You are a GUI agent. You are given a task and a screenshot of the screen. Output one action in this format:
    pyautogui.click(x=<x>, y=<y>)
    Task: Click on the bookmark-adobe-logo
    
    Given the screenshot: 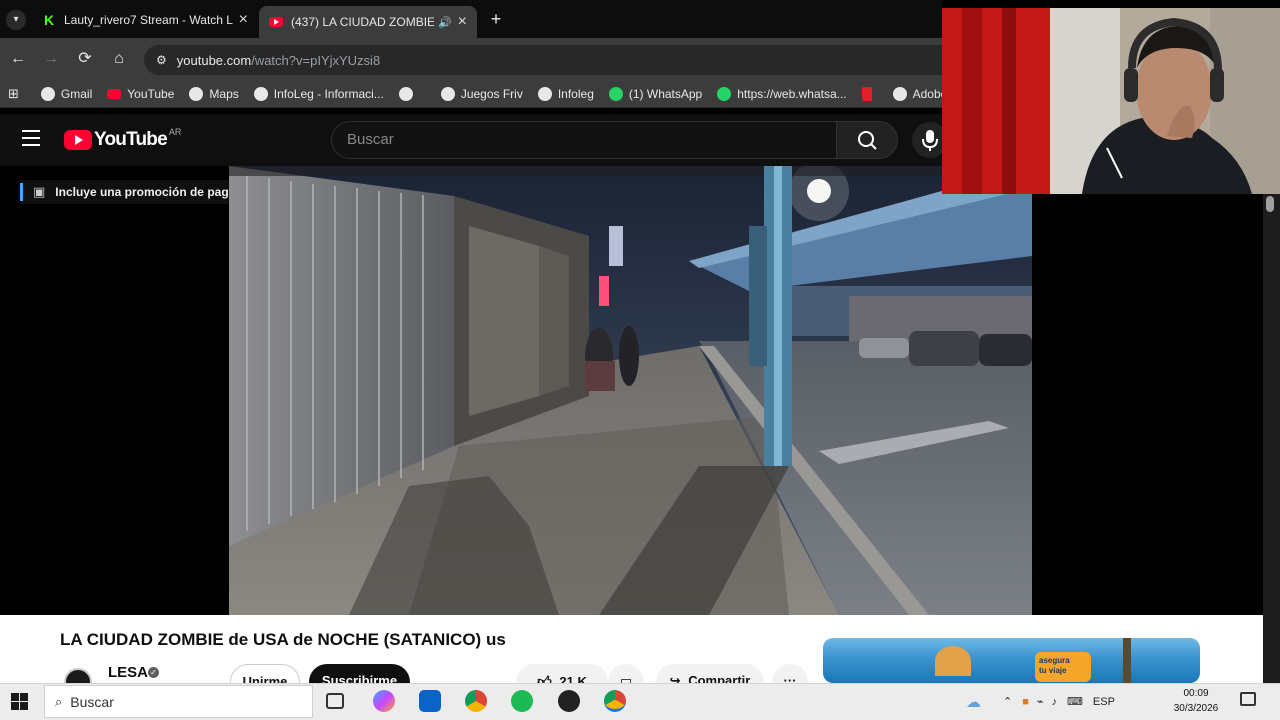 What is the action you would take?
    pyautogui.click(x=869, y=93)
    